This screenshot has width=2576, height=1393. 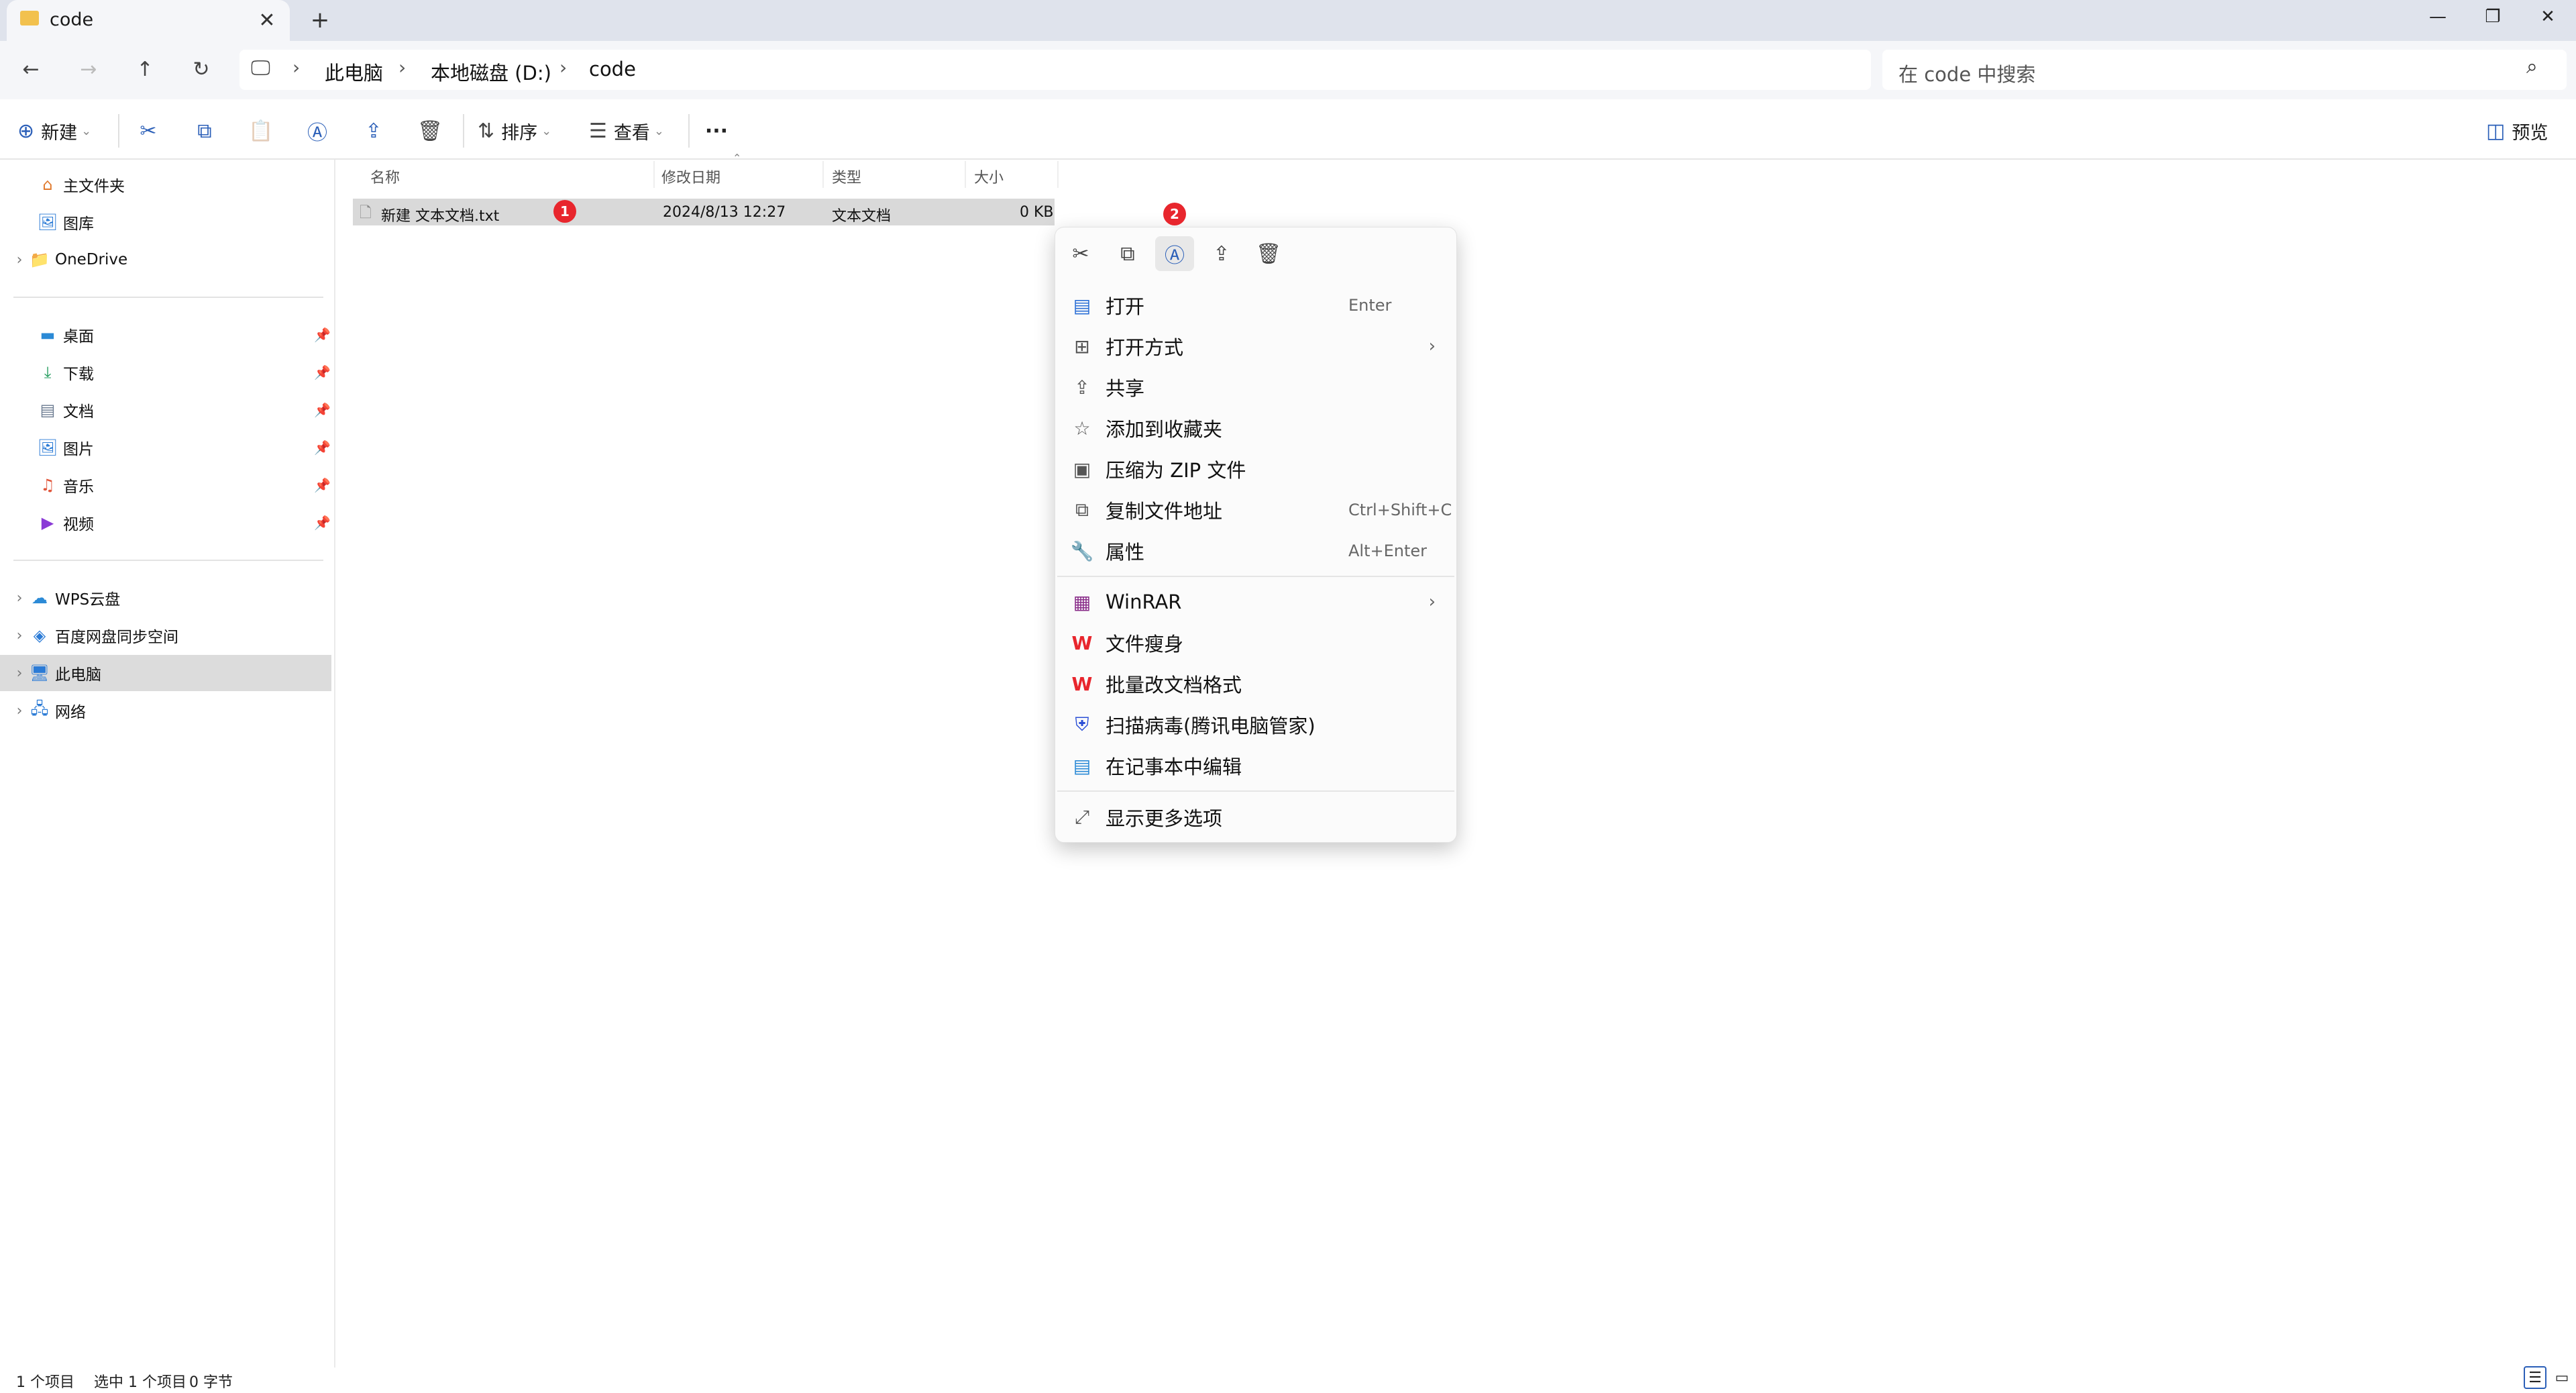 I want to click on menu-item-label: 打开, so click(x=1125, y=306).